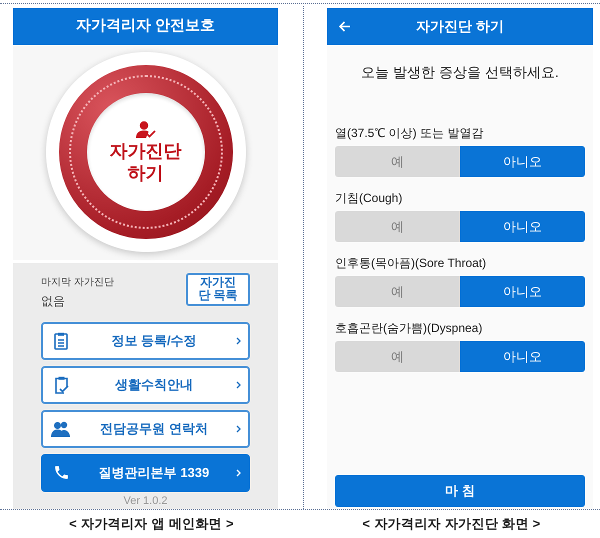 Image resolution: width=600 pixels, height=538 pixels. What do you see at coordinates (369, 198) in the screenshot?
I see `question-label: 기침(Cough)` at bounding box center [369, 198].